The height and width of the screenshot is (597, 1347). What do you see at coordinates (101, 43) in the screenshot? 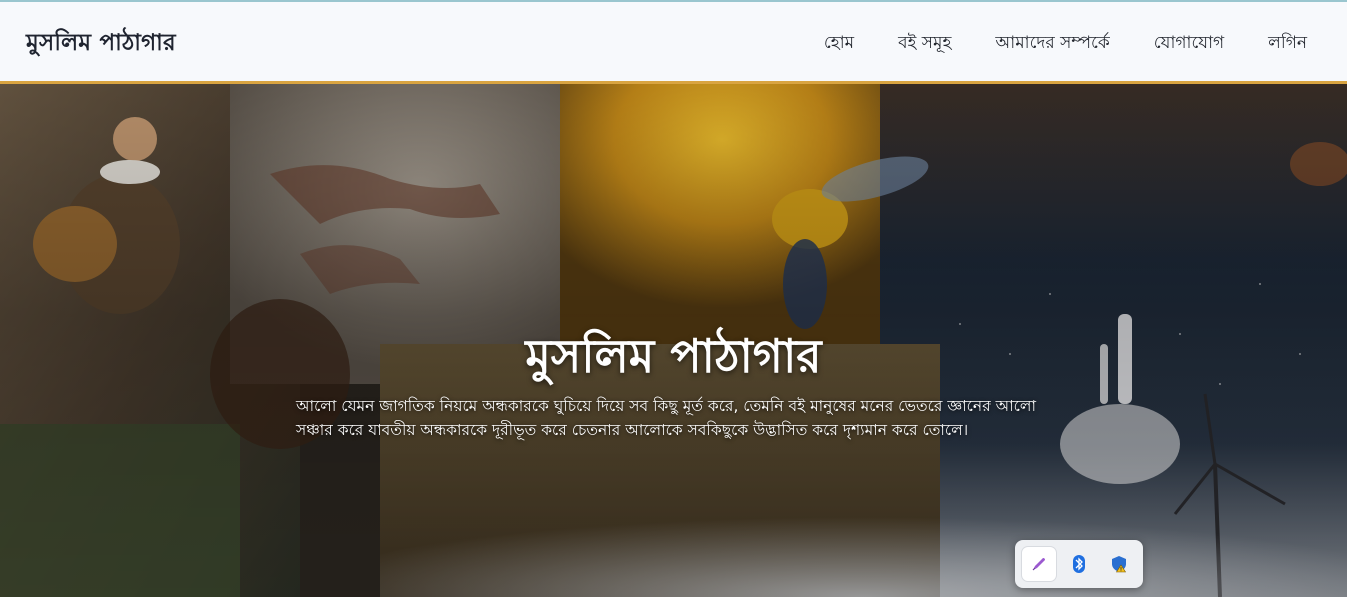
I see `brand-logo: মুসলিম পাঠাগার` at bounding box center [101, 43].